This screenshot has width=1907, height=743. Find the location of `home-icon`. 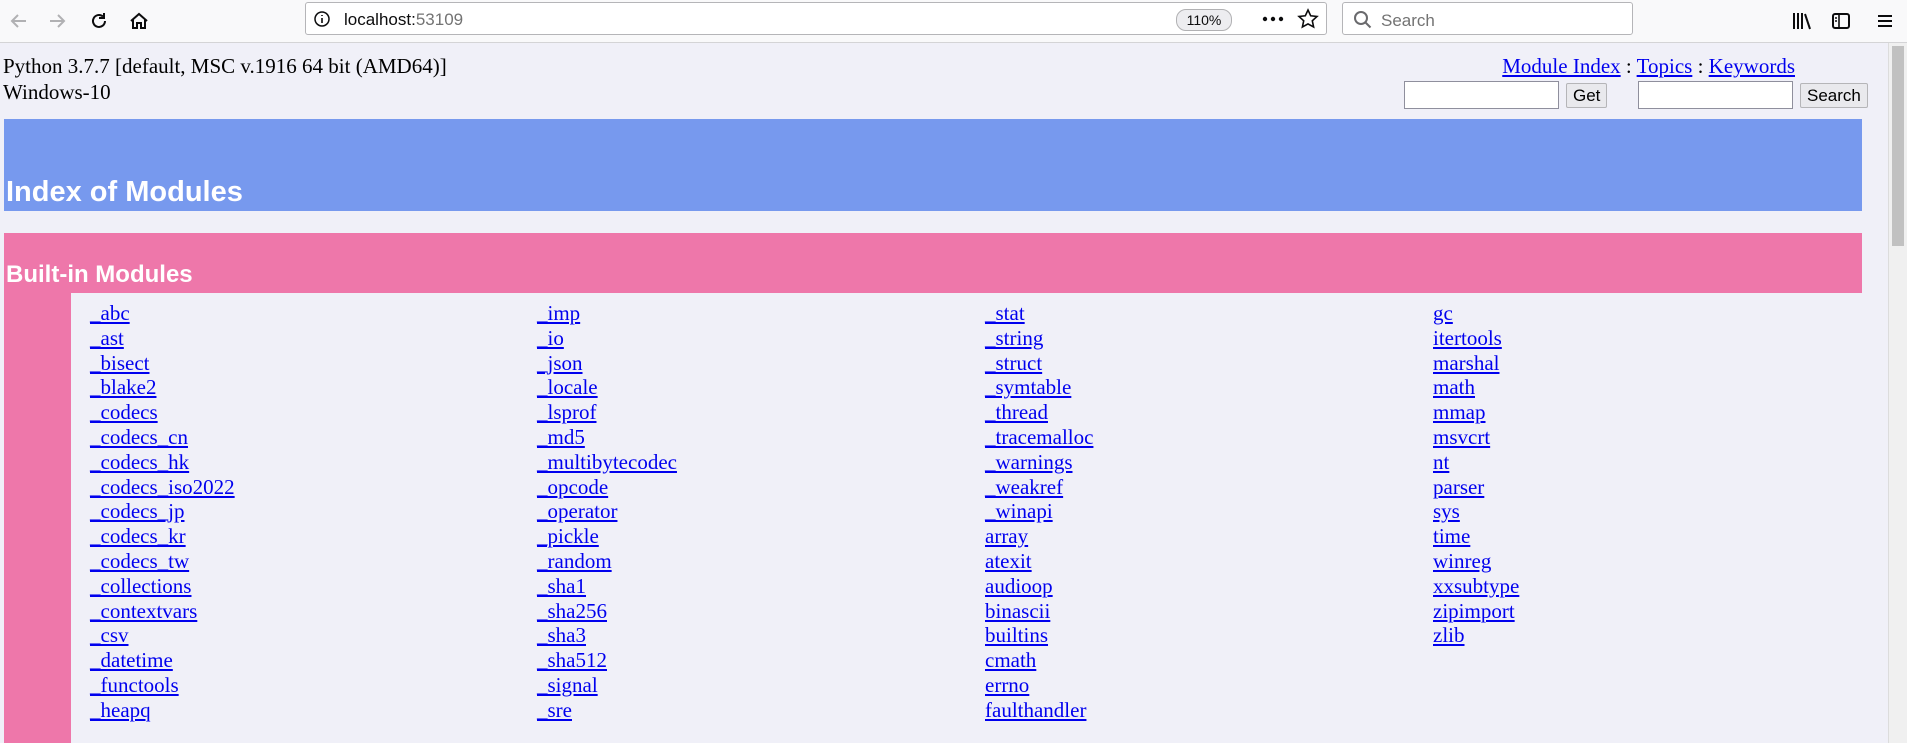

home-icon is located at coordinates (139, 21).